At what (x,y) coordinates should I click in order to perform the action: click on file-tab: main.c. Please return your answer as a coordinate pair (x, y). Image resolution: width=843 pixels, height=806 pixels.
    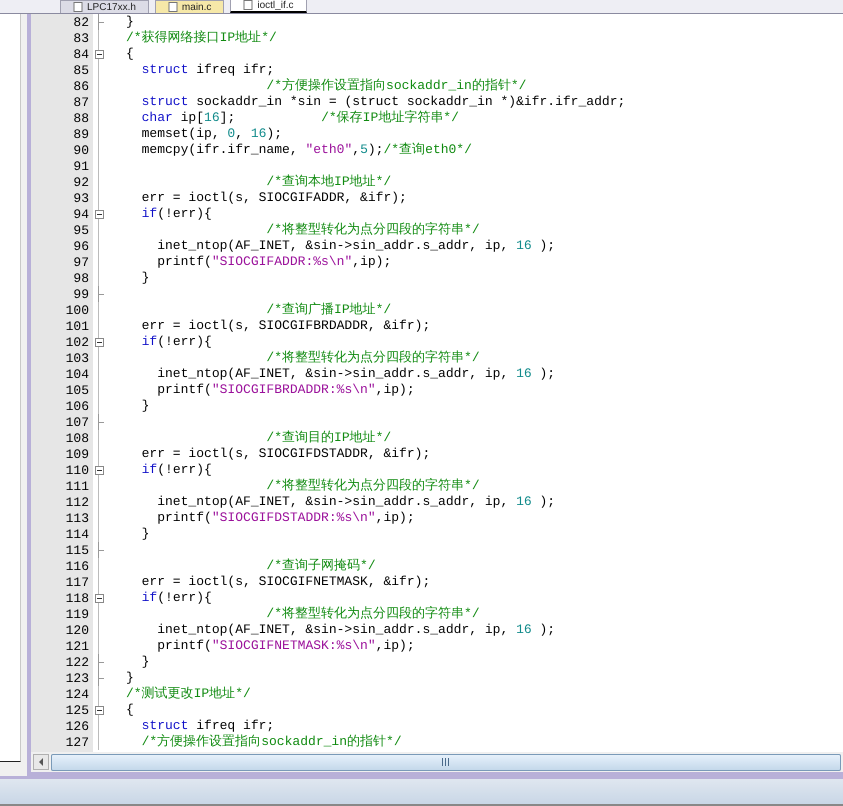
    Looking at the image, I should click on (189, 6).